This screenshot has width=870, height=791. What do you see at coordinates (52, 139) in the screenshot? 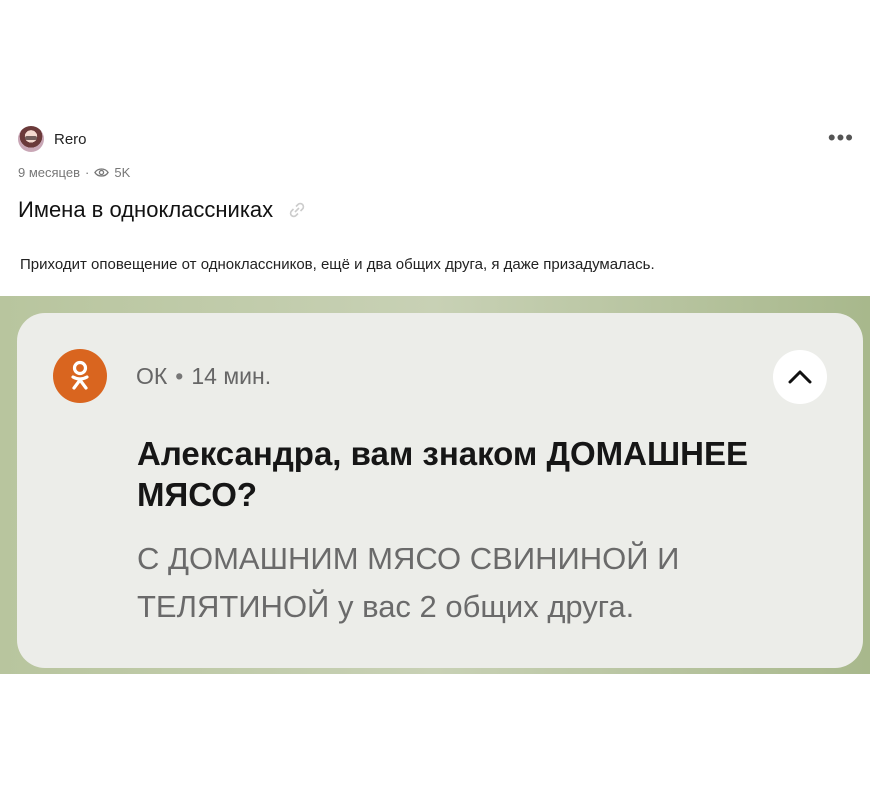
I see `post-author: Rero` at bounding box center [52, 139].